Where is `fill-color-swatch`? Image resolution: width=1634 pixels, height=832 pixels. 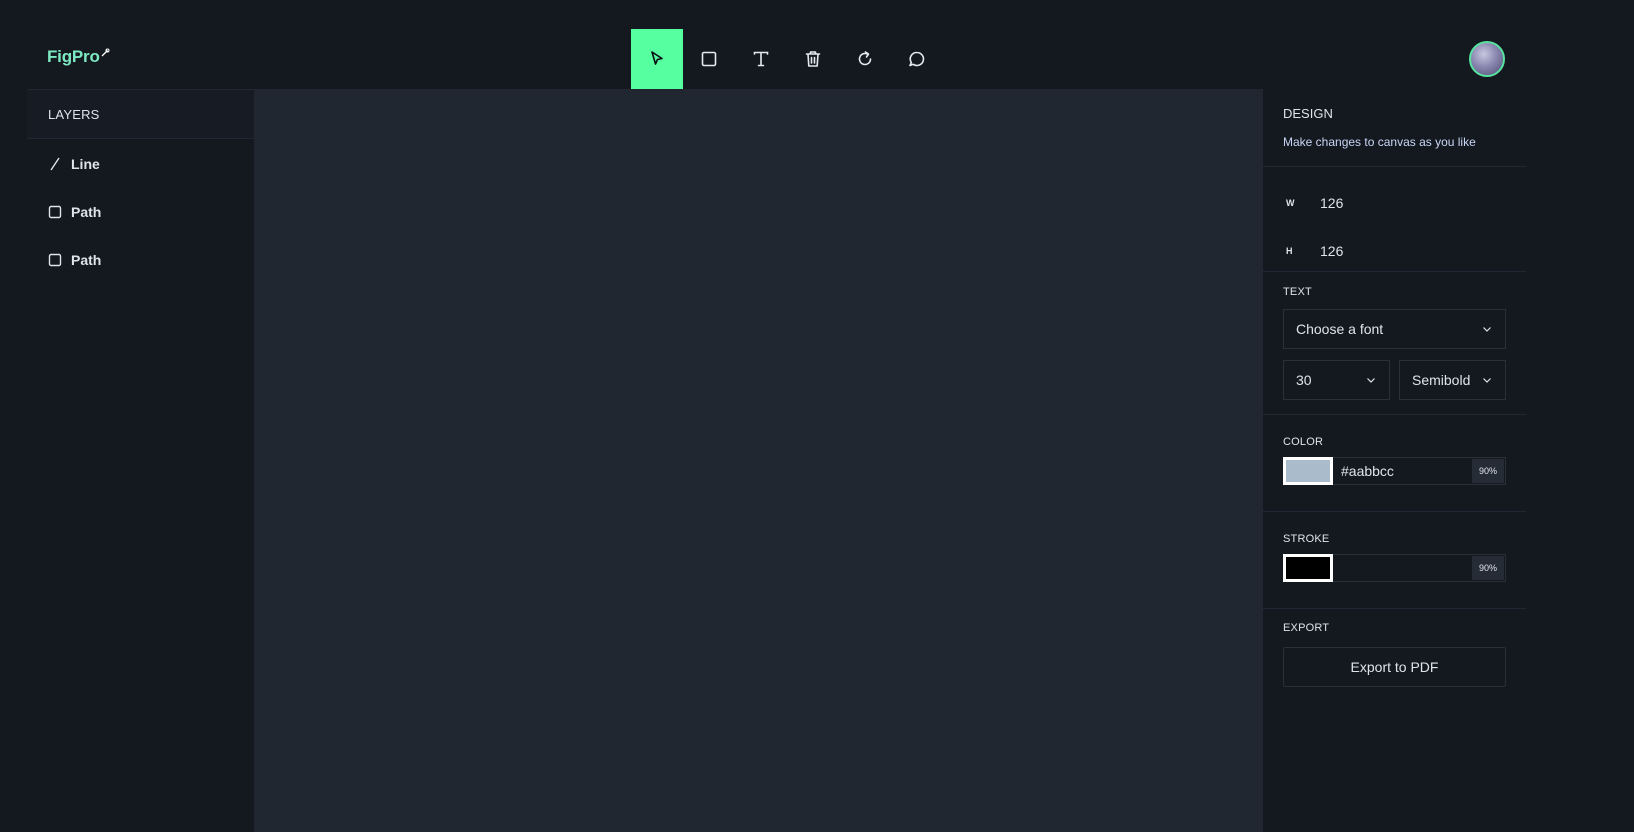 fill-color-swatch is located at coordinates (1308, 471).